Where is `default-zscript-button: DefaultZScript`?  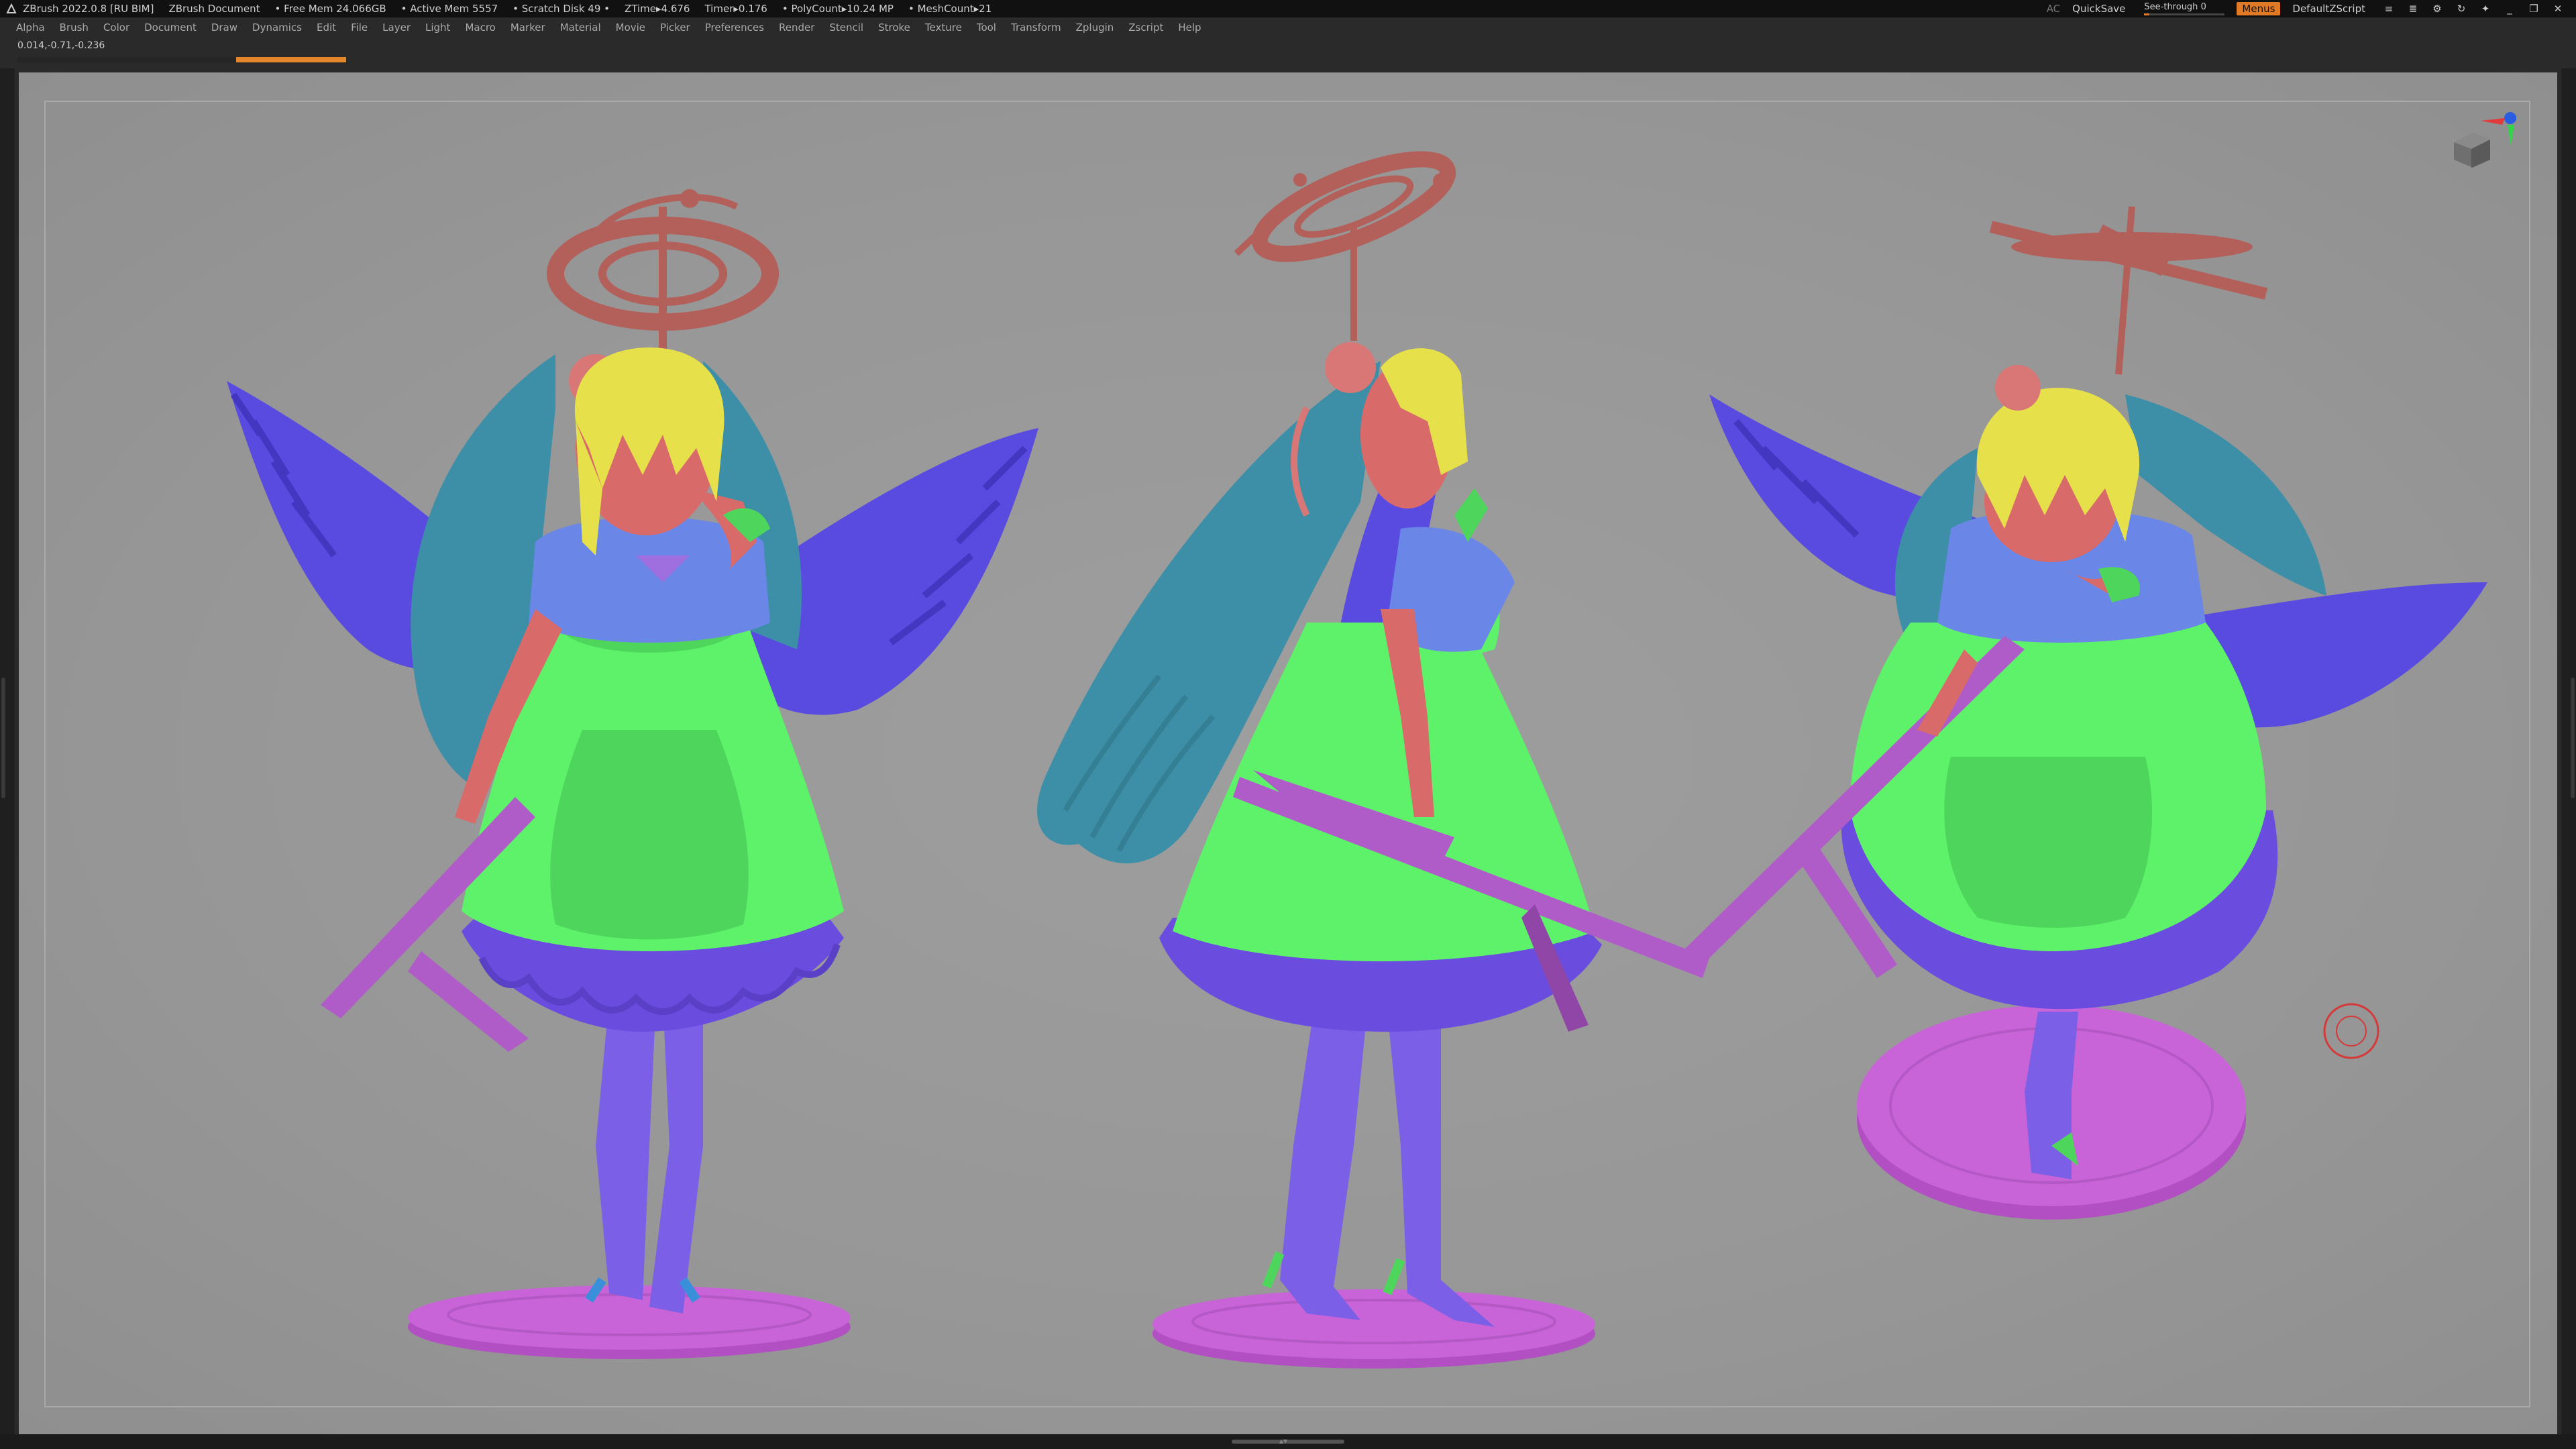 default-zscript-button: DefaultZScript is located at coordinates (2328, 9).